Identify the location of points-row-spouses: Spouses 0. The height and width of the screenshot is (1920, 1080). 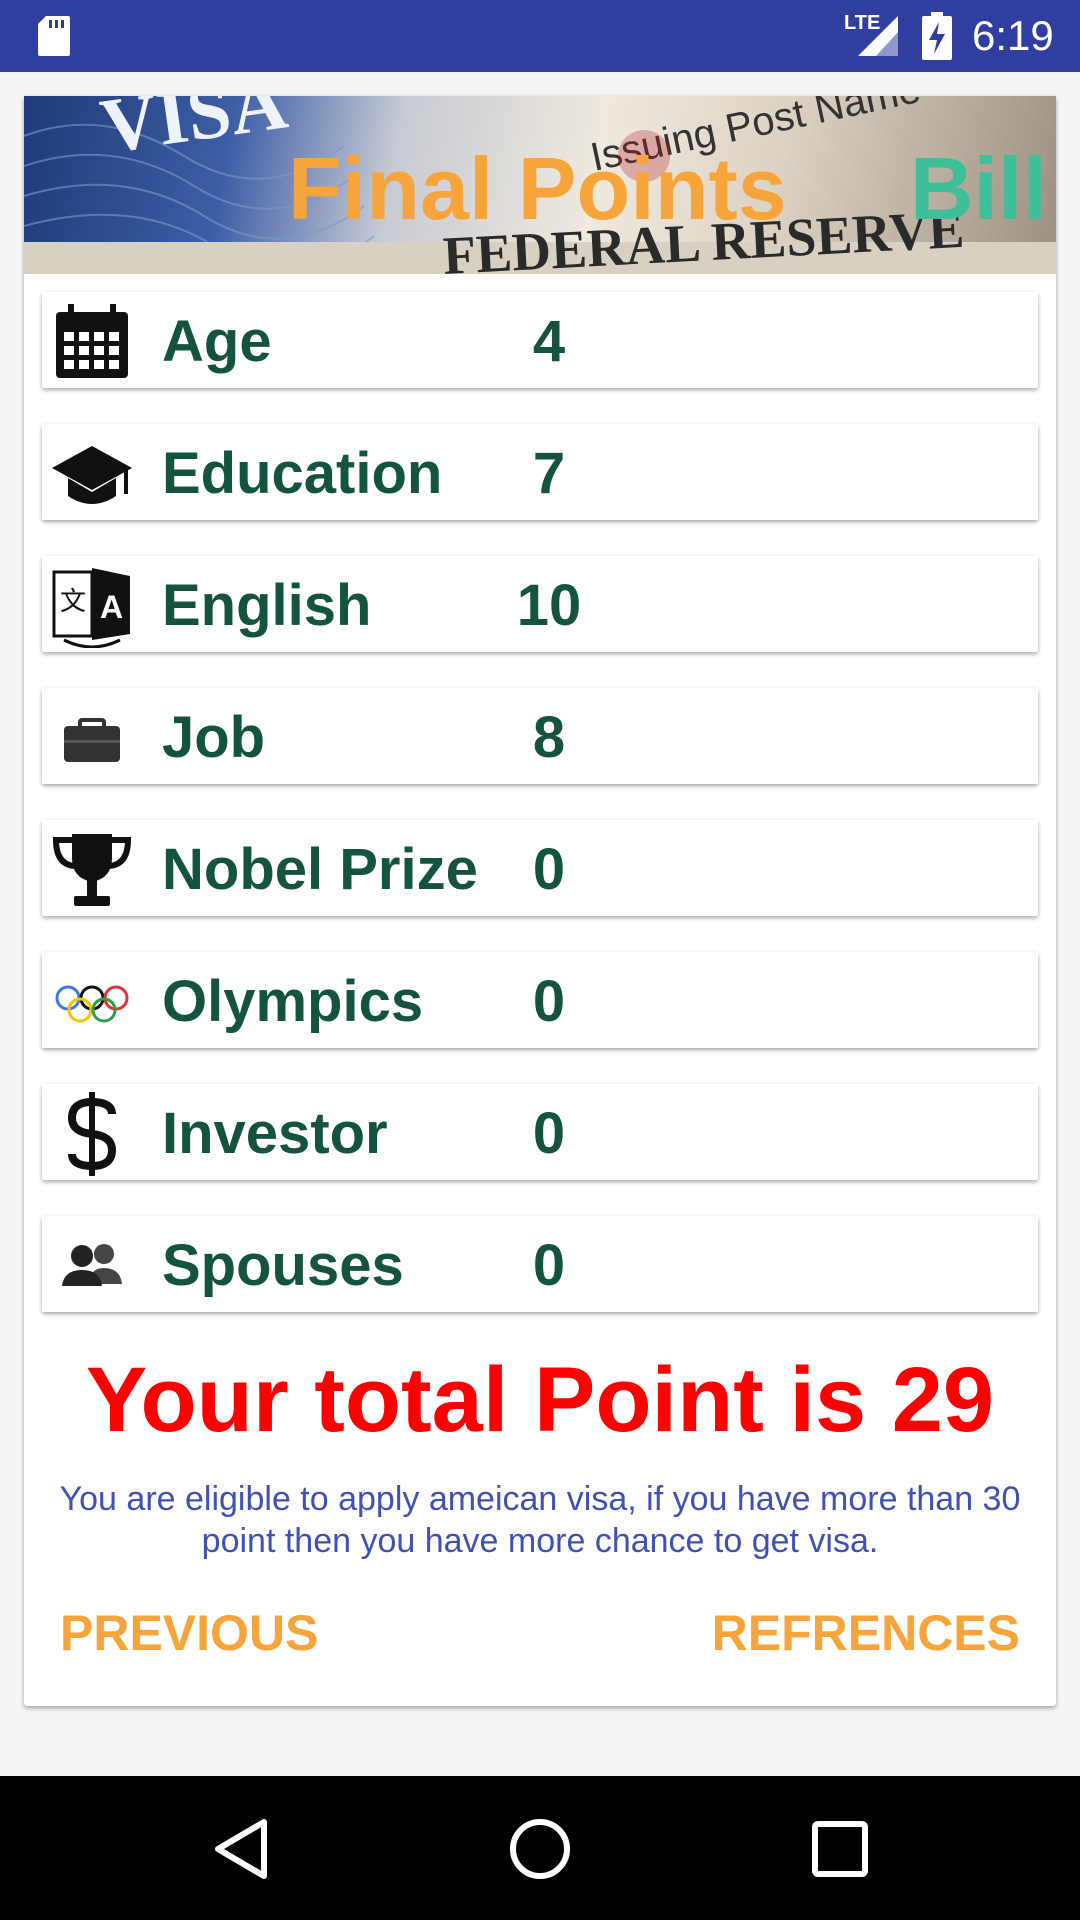
(540, 1264).